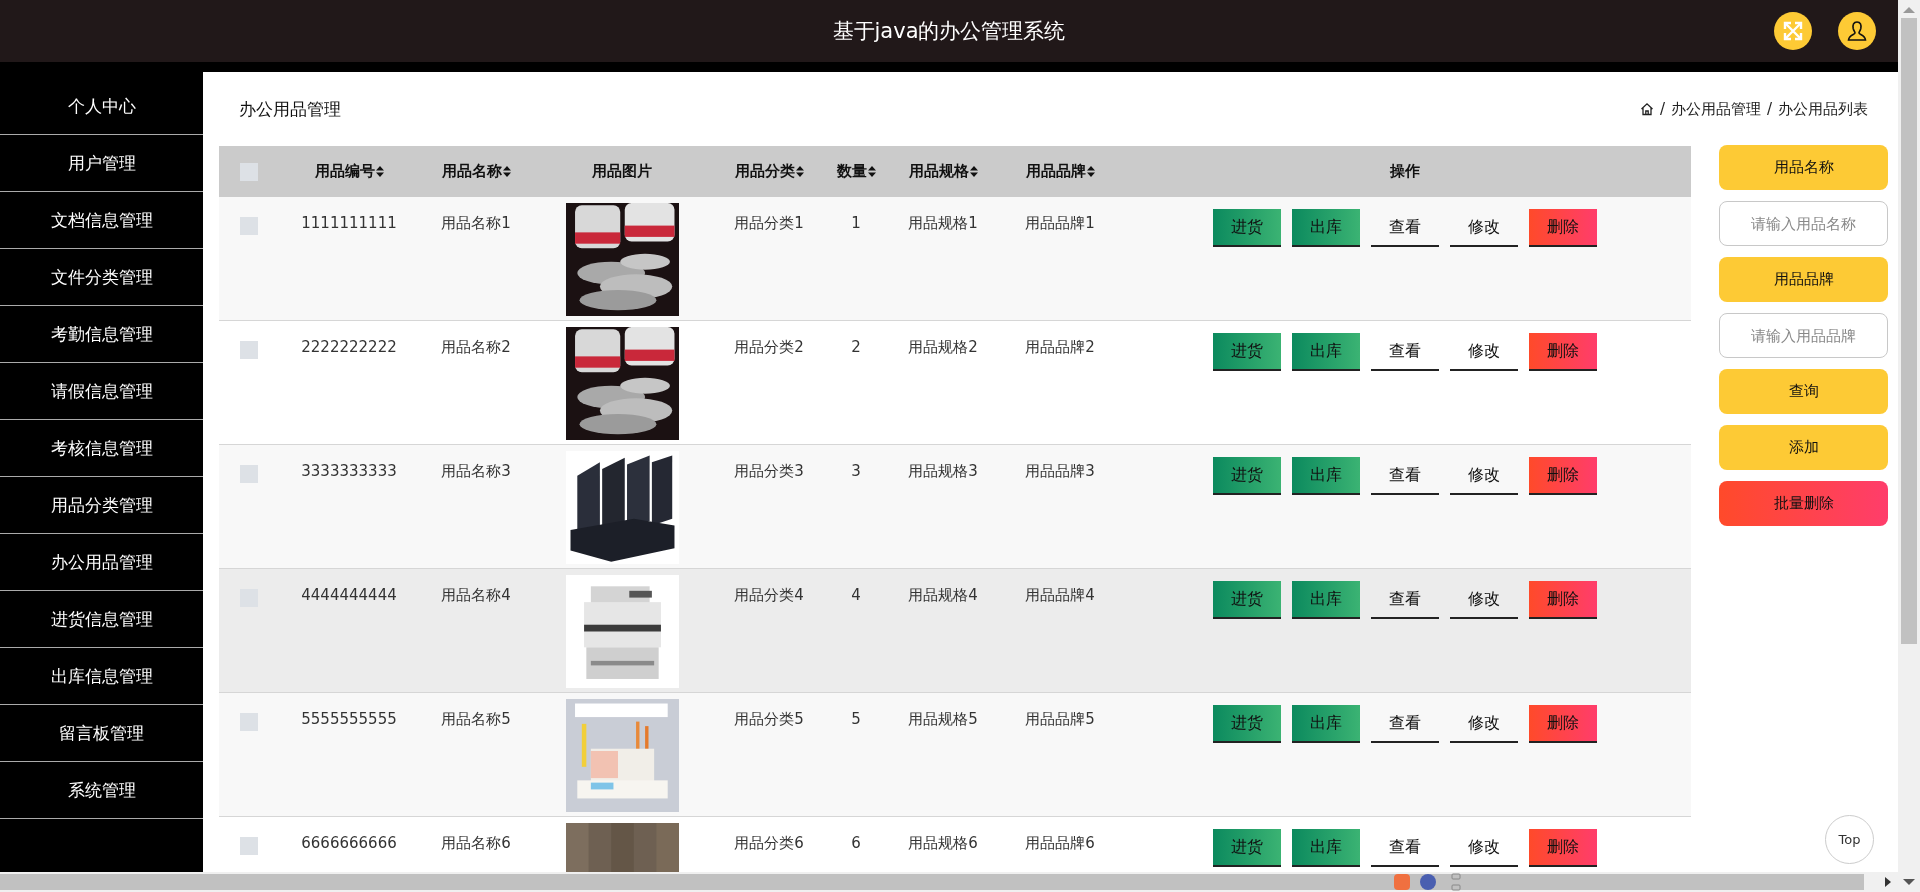  What do you see at coordinates (1888, 882) in the screenshot?
I see `scroll-right-icon` at bounding box center [1888, 882].